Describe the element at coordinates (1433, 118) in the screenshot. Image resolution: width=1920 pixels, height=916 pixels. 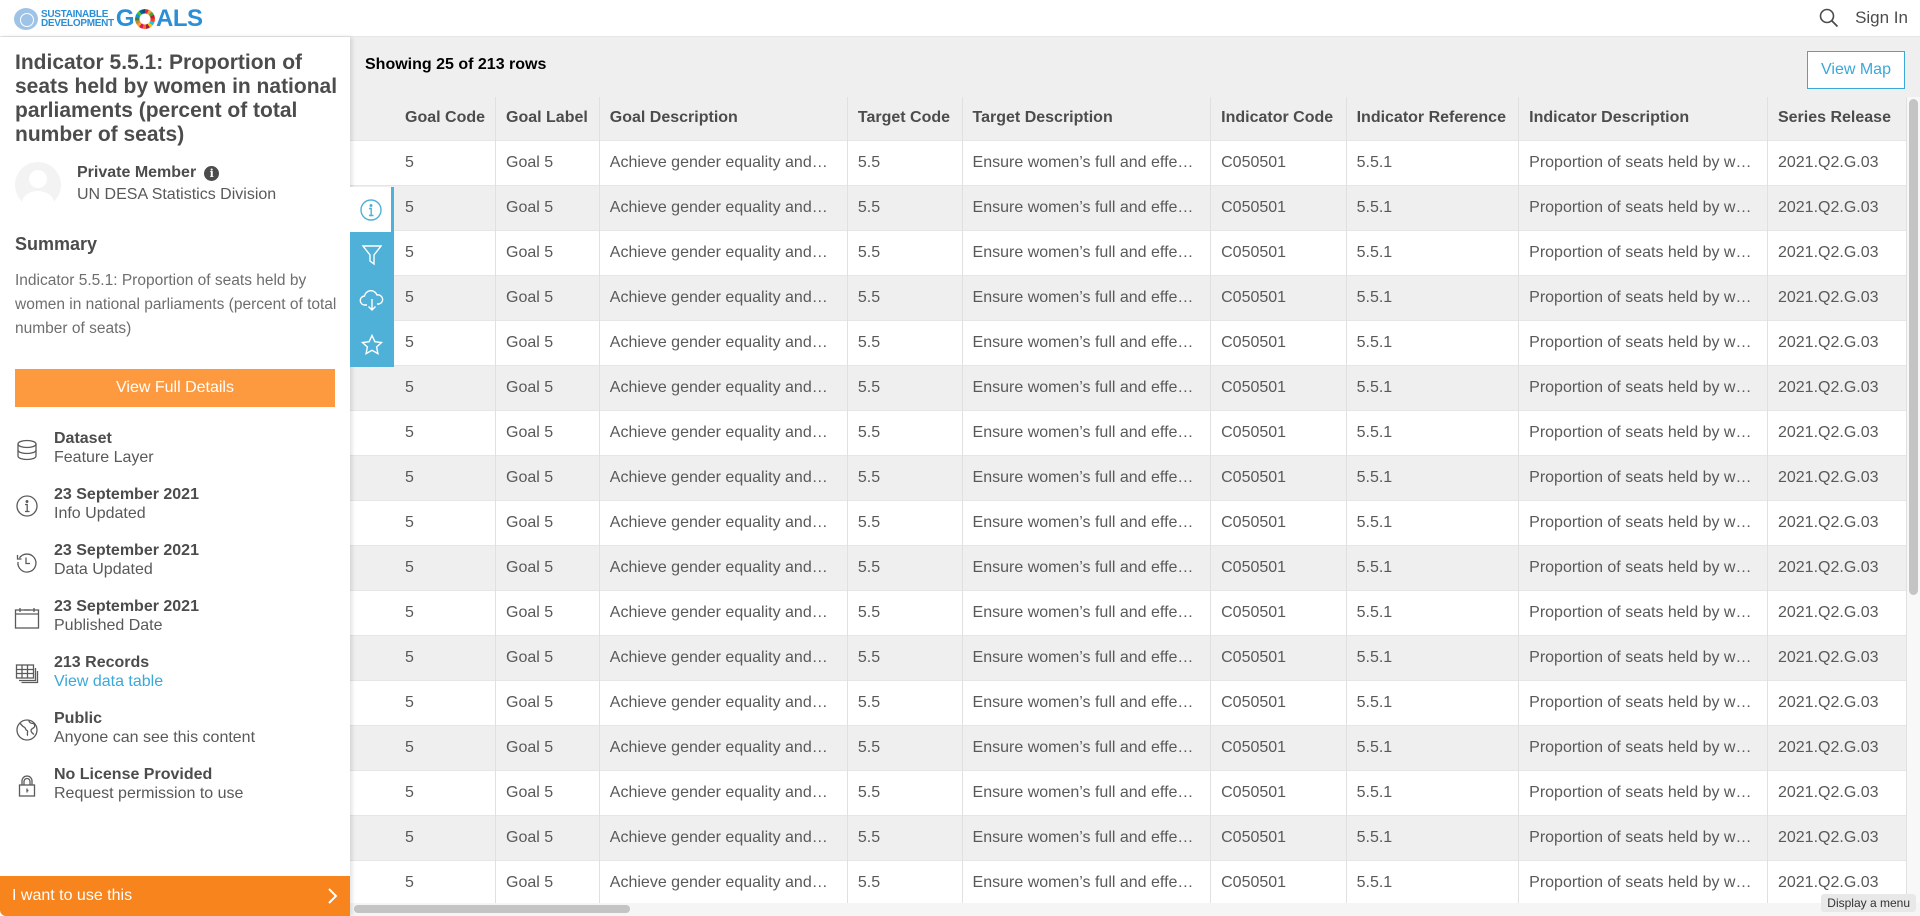
I see `column-header: Indicator Reference` at that location.